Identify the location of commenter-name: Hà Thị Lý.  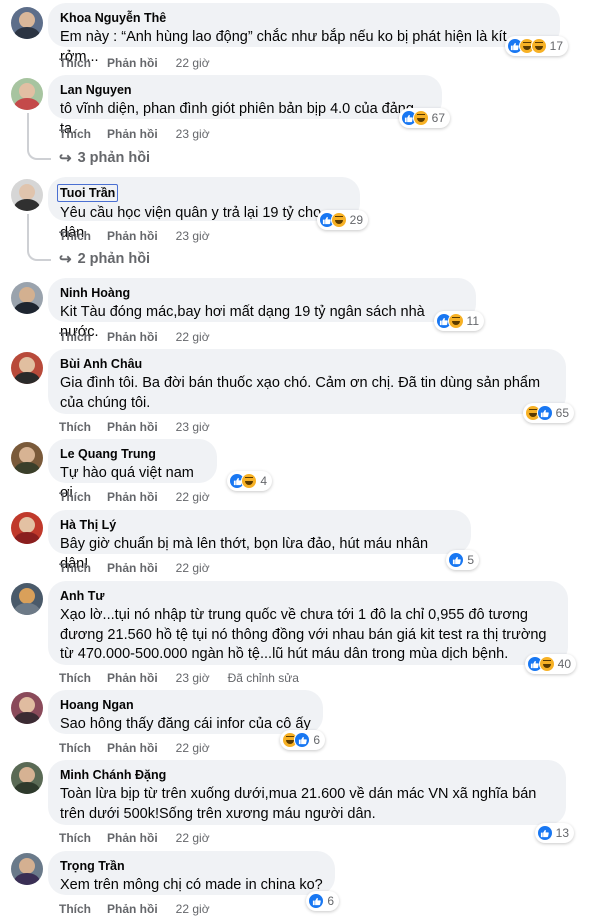
(259, 525).